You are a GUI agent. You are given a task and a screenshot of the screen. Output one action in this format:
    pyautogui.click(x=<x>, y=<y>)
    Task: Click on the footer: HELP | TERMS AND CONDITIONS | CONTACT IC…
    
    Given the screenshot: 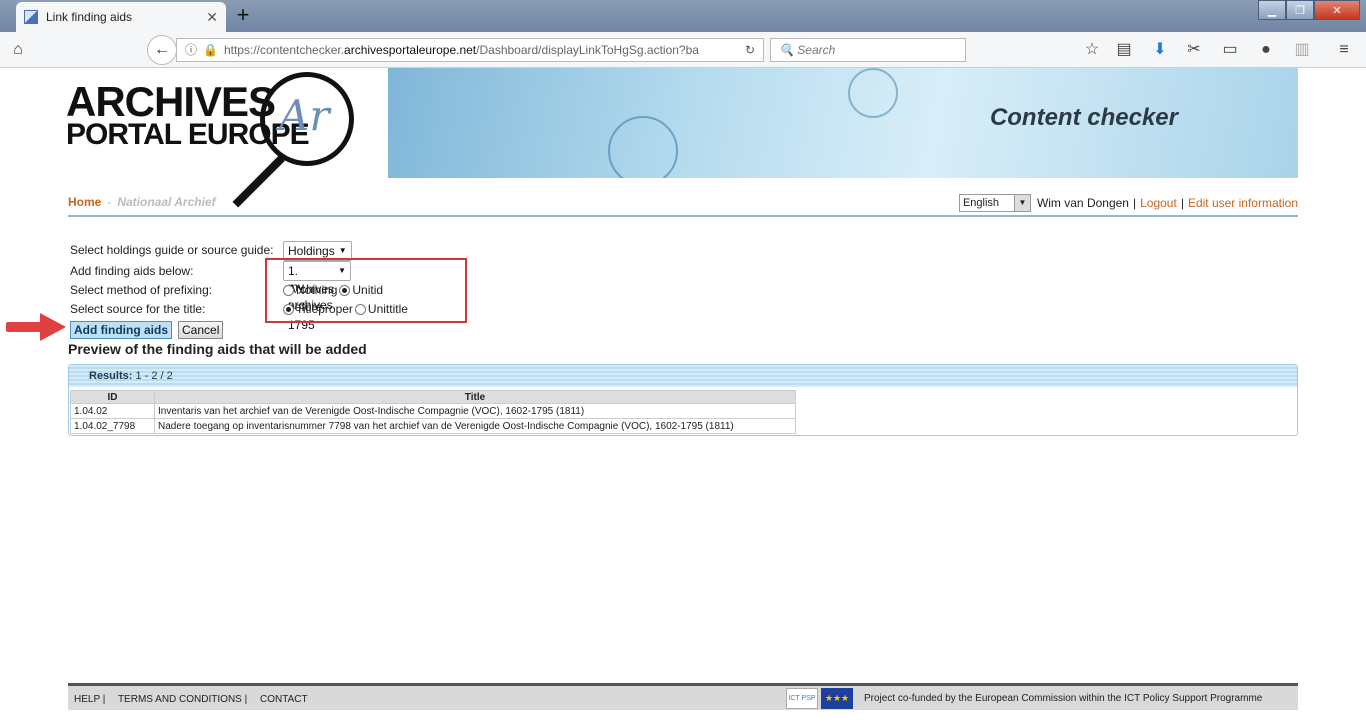 What is the action you would take?
    pyautogui.click(x=683, y=696)
    